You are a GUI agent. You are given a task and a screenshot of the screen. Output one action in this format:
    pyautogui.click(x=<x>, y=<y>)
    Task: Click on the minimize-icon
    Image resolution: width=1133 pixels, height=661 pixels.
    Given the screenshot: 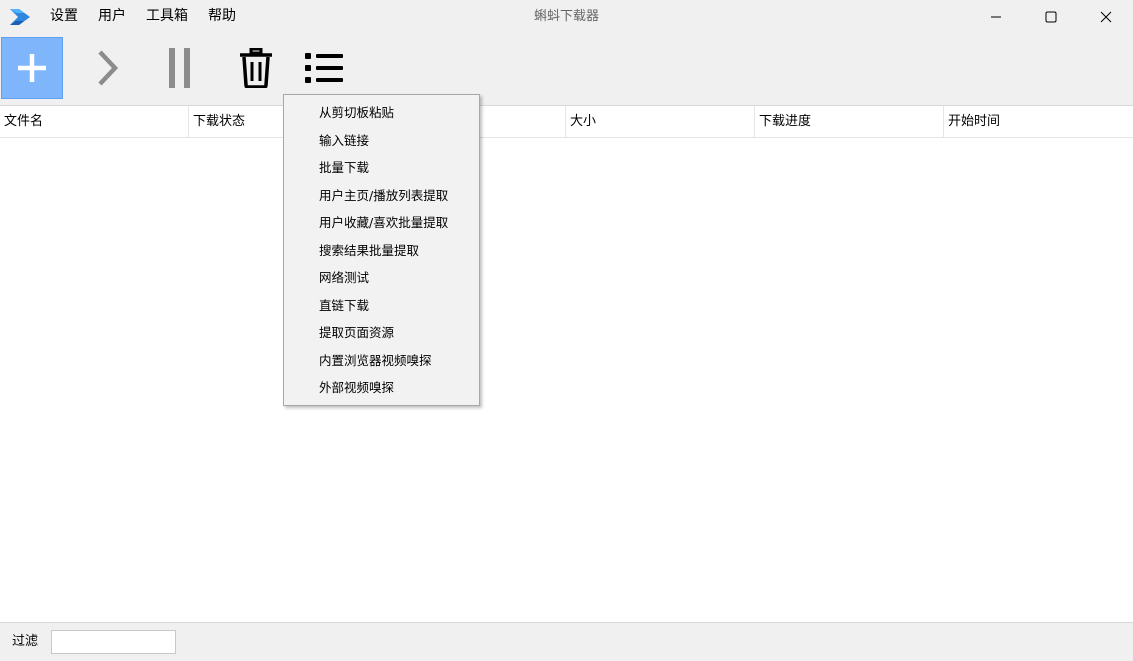 What is the action you would take?
    pyautogui.click(x=995, y=16)
    